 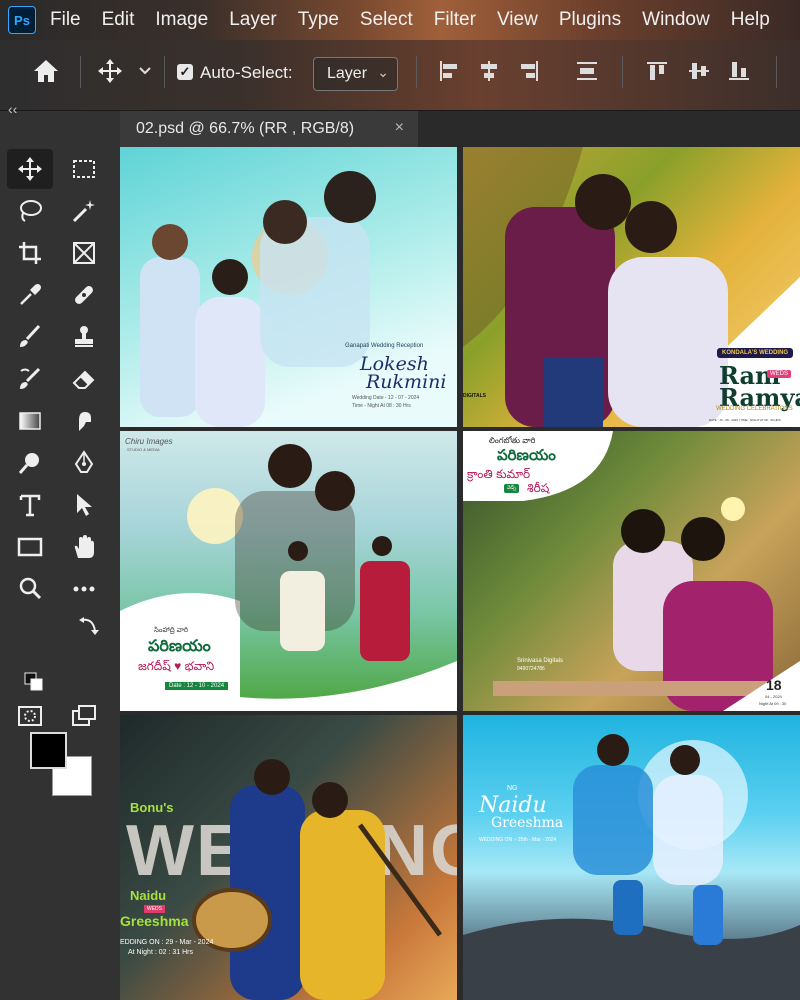 What do you see at coordinates (750, 20) in the screenshot?
I see `menu-help: Help` at bounding box center [750, 20].